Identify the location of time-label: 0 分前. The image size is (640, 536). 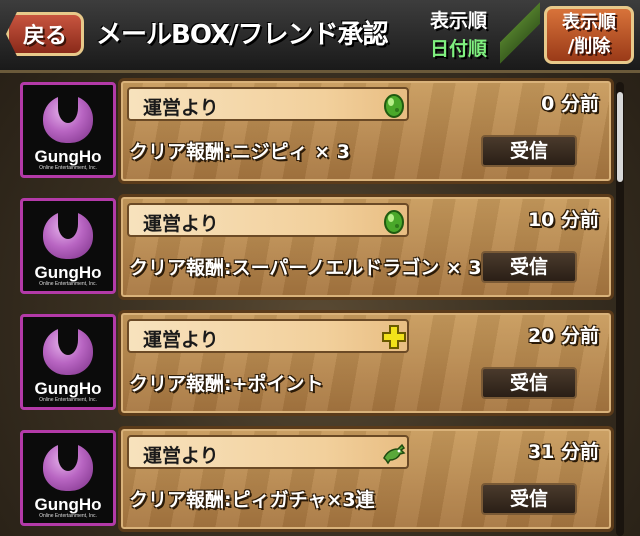
(570, 104).